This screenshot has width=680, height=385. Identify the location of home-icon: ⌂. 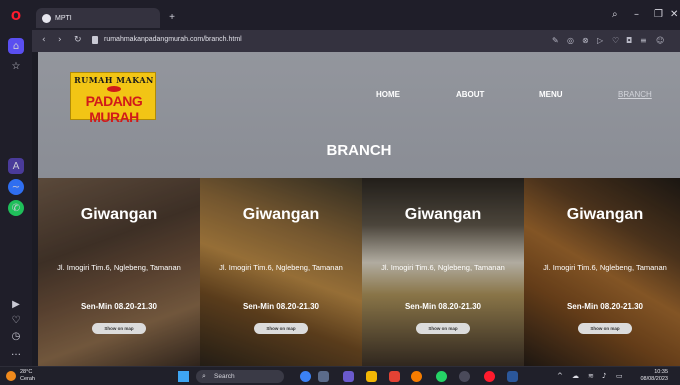
(16, 46).